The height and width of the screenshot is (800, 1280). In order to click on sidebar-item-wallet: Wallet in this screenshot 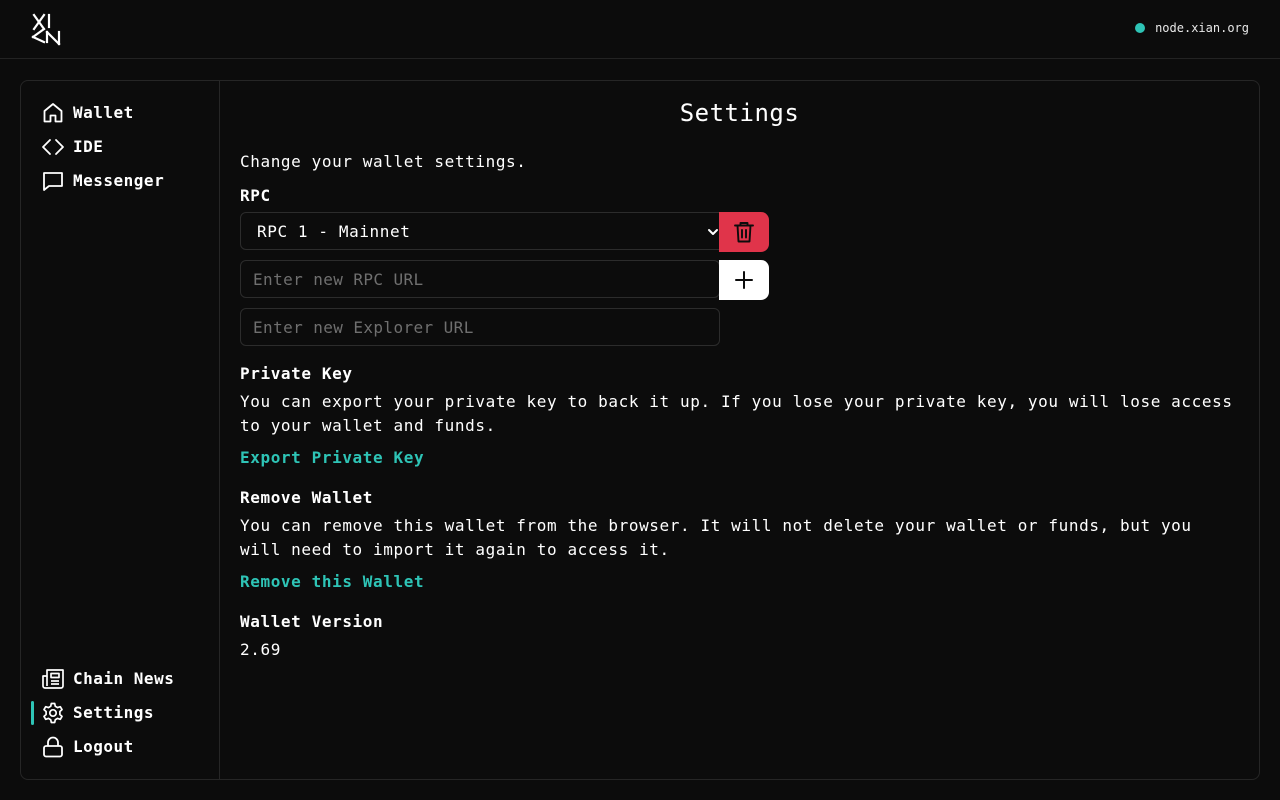, I will do `click(120, 113)`.